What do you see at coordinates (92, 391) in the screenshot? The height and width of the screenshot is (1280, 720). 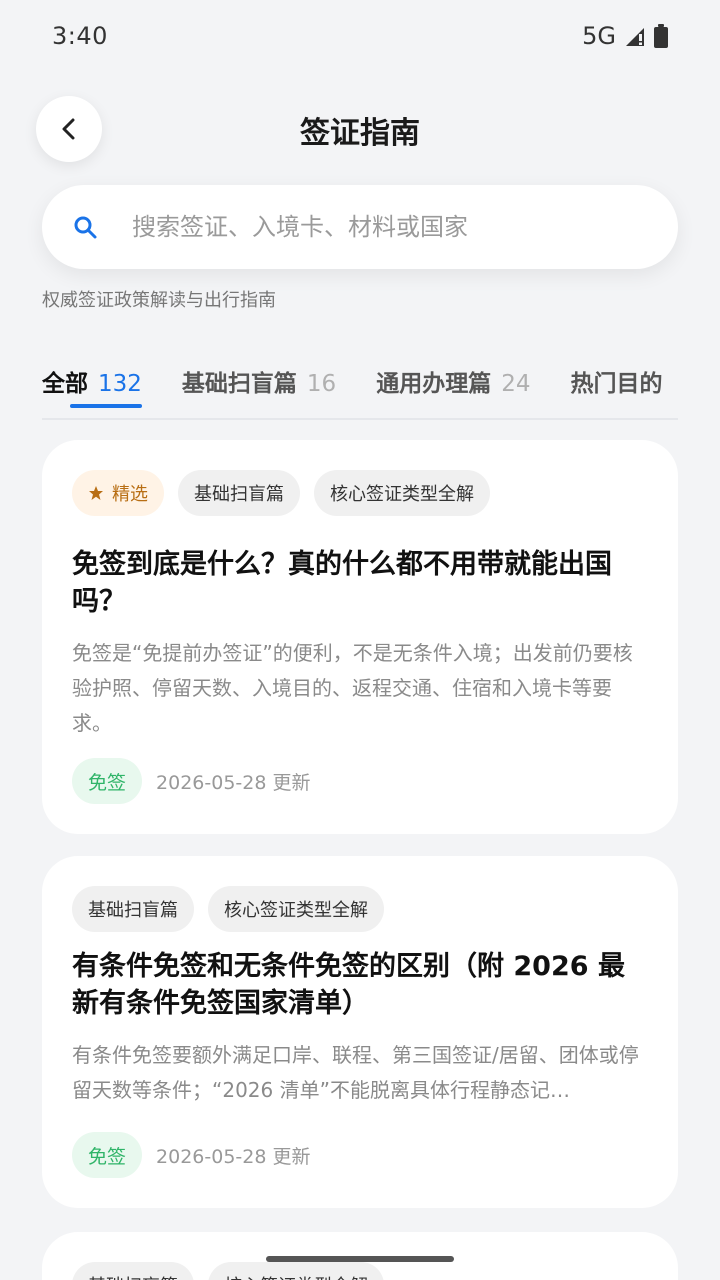 I see `tab-all: 全部 132` at bounding box center [92, 391].